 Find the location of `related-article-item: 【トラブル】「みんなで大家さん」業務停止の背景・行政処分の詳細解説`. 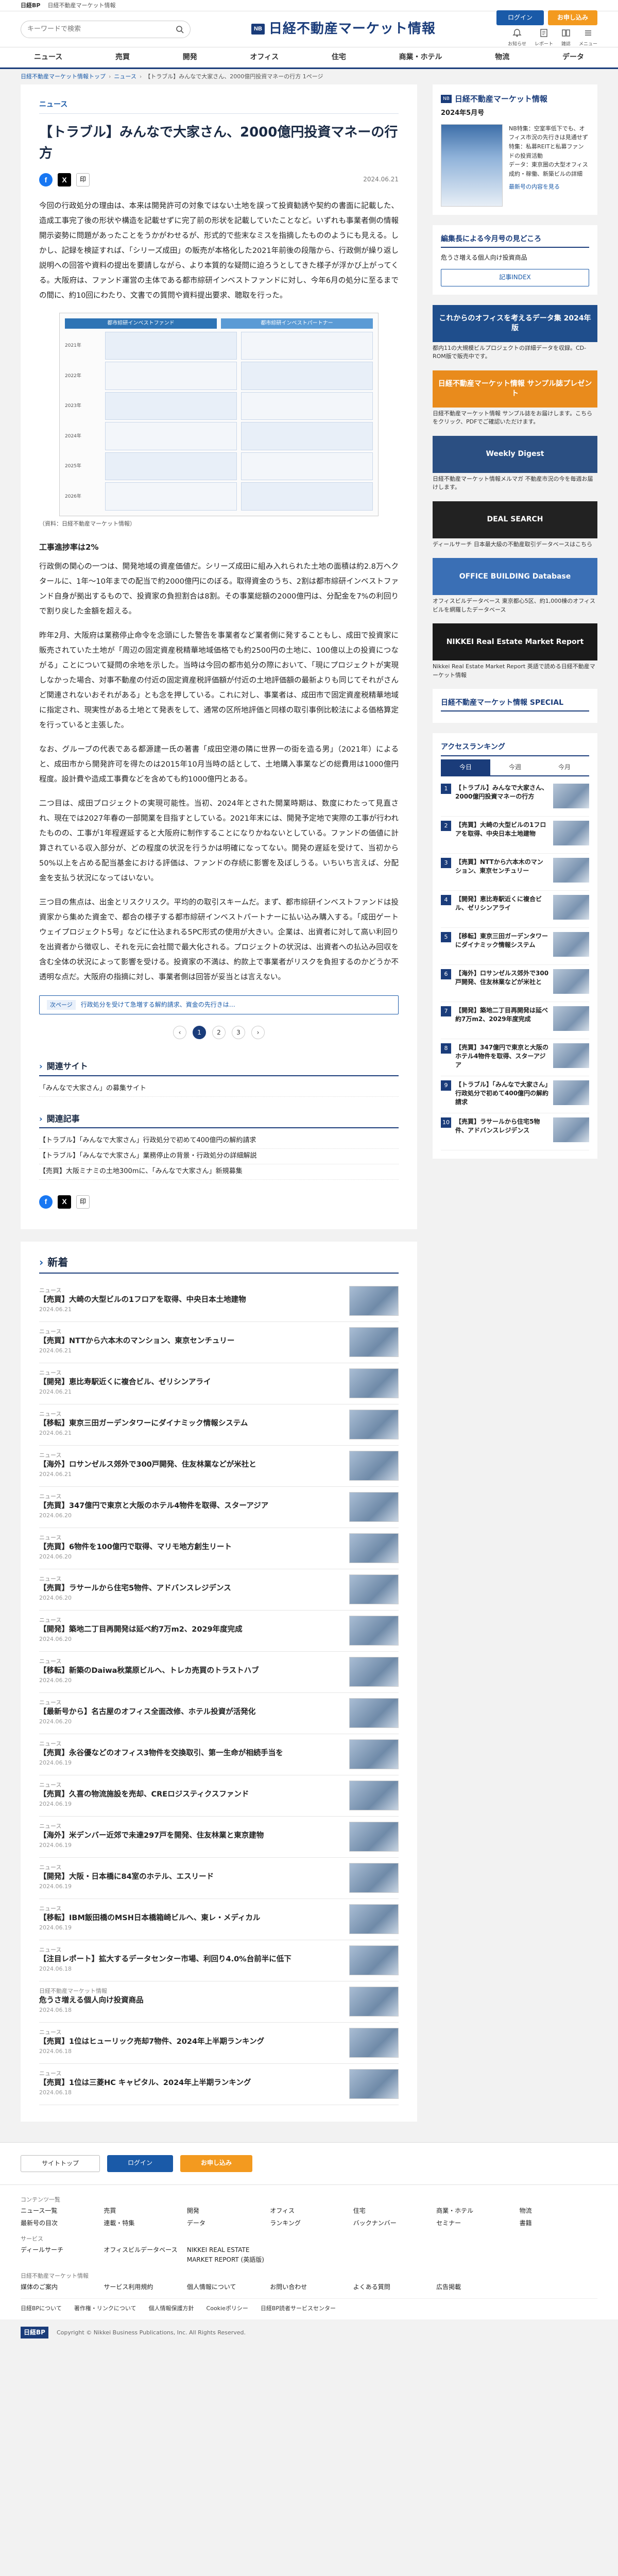

related-article-item: 【トラブル】「みんなで大家さん」業務停止の背景・行政処分の詳細解説 is located at coordinates (219, 1157).